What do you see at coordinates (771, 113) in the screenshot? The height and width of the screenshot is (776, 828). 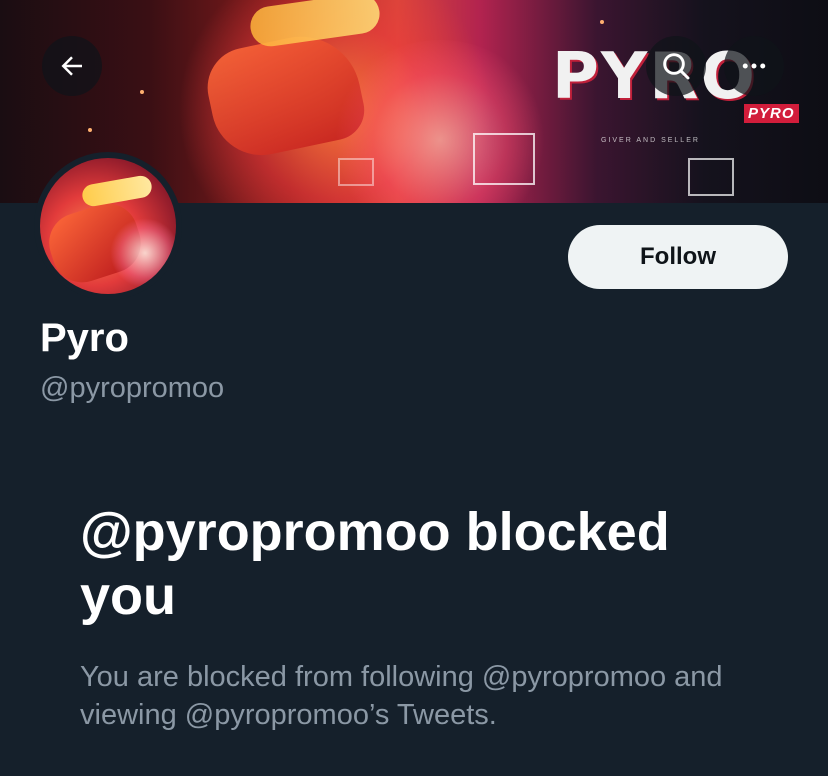 I see `banner-brand-badge: PYRO` at bounding box center [771, 113].